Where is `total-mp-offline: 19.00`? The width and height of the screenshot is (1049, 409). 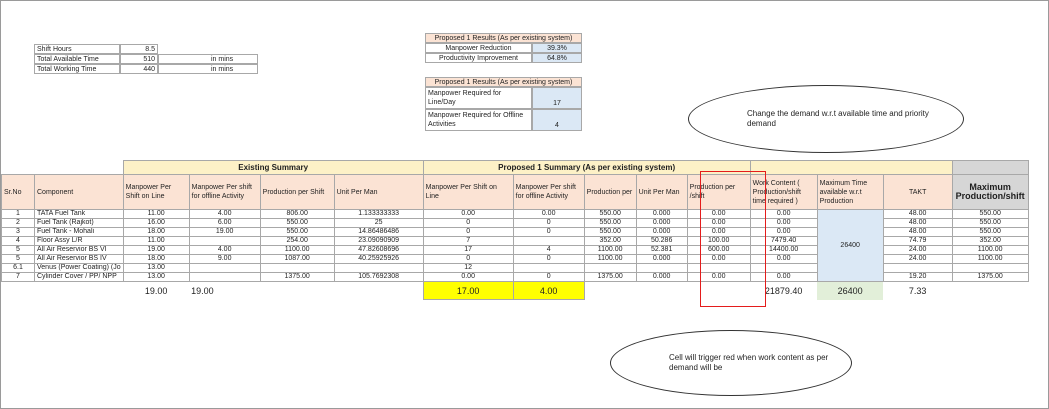 total-mp-offline: 19.00 is located at coordinates (224, 291).